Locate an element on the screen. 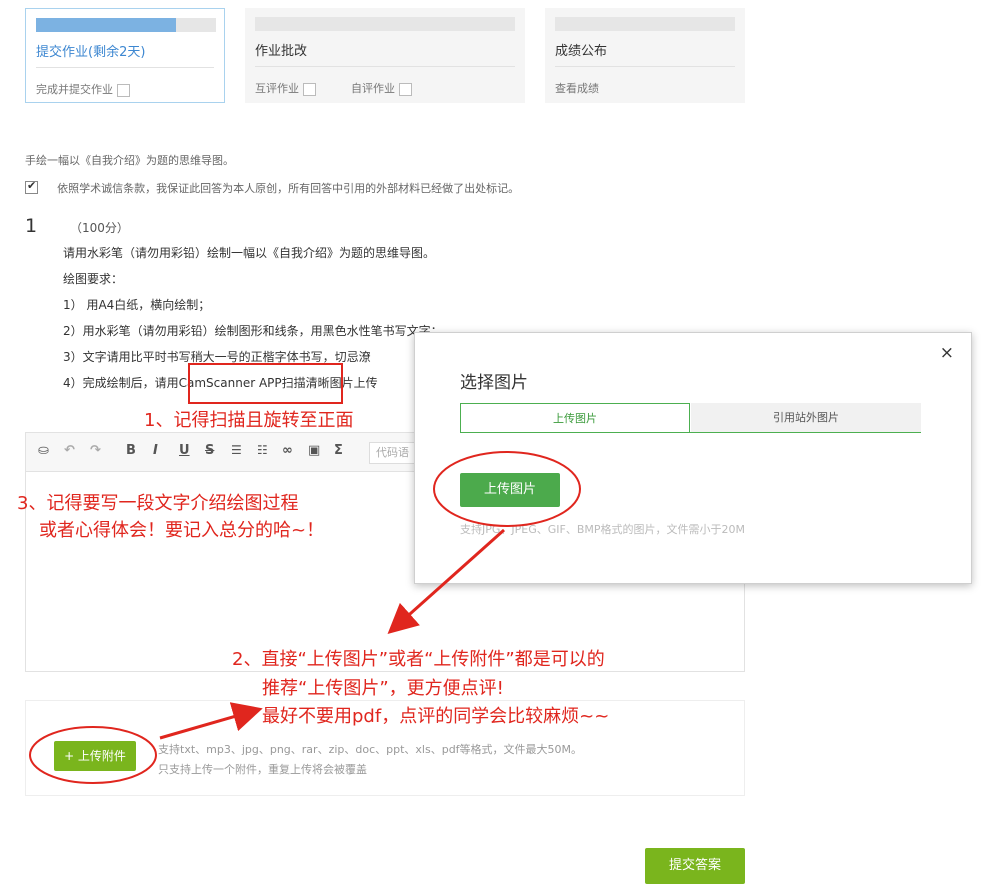 The height and width of the screenshot is (891, 986). annotation-note-2: 2、直接“上传图片”或者“上传附件”都是可以的 is located at coordinates (418, 659).